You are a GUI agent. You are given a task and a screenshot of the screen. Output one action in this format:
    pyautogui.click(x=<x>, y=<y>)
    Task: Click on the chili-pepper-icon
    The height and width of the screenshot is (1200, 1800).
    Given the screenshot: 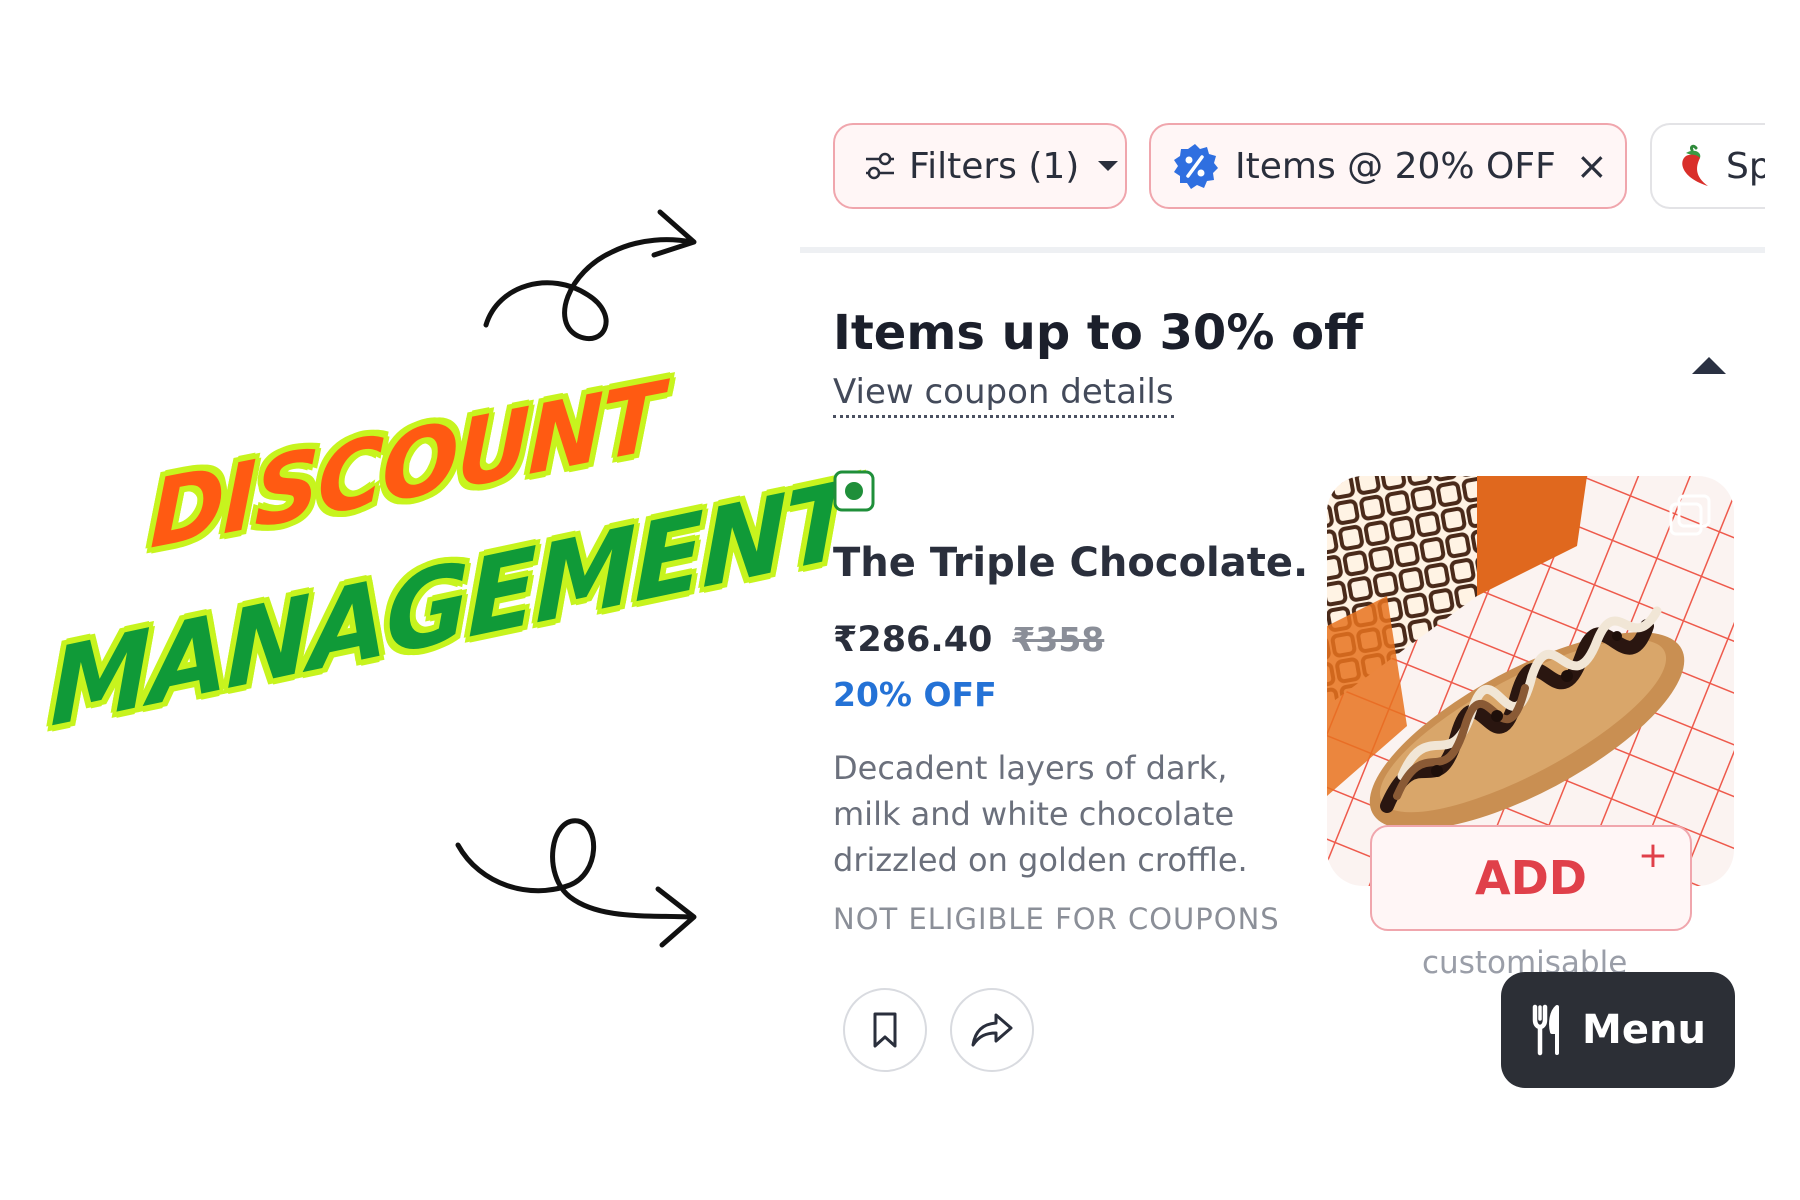 What is the action you would take?
    pyautogui.click(x=1695, y=165)
    